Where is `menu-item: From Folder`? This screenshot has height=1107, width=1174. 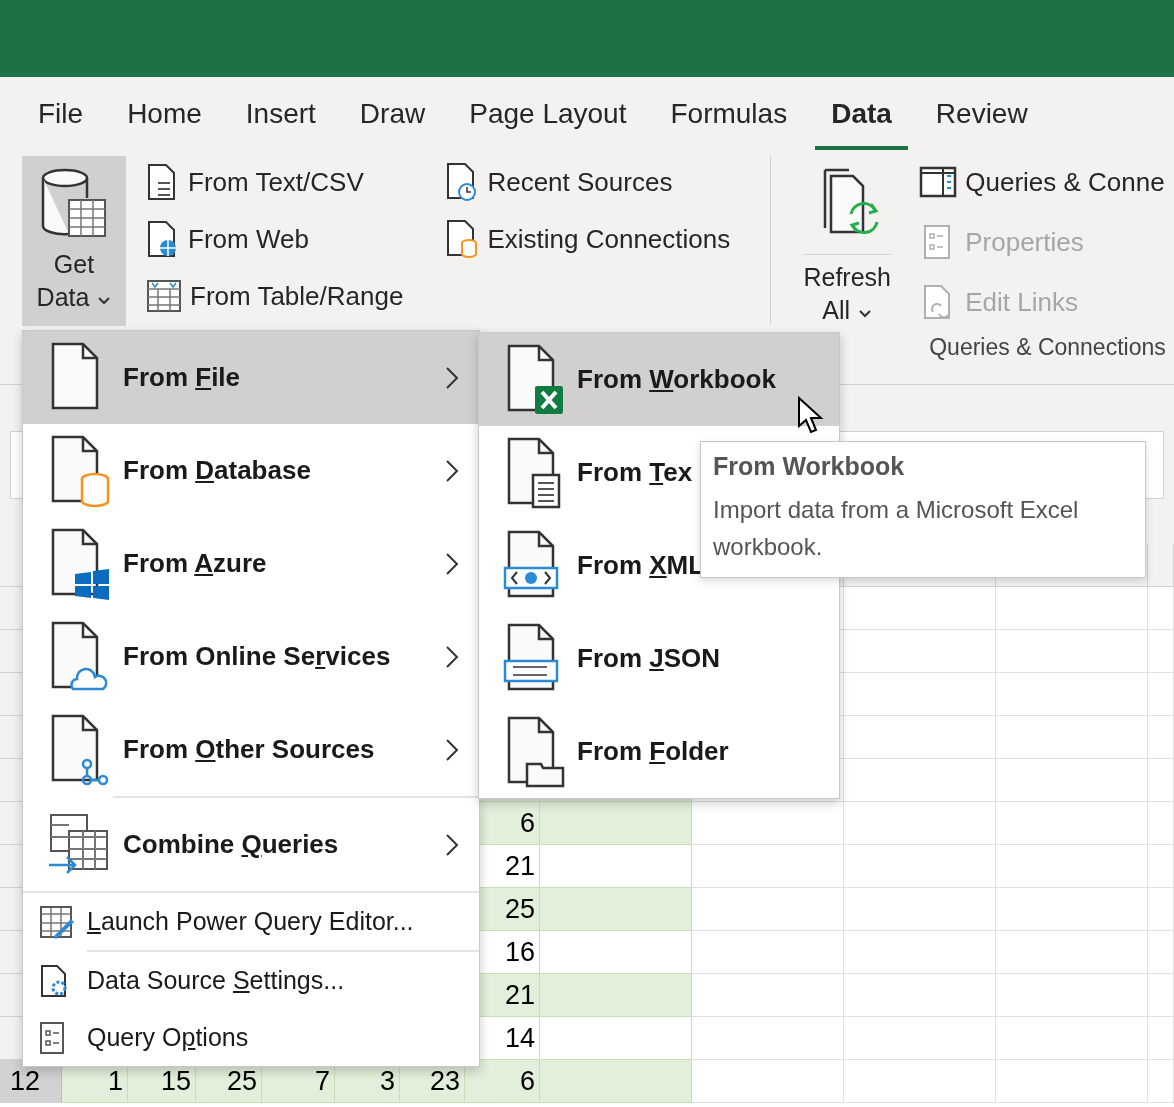 menu-item: From Folder is located at coordinates (659, 751).